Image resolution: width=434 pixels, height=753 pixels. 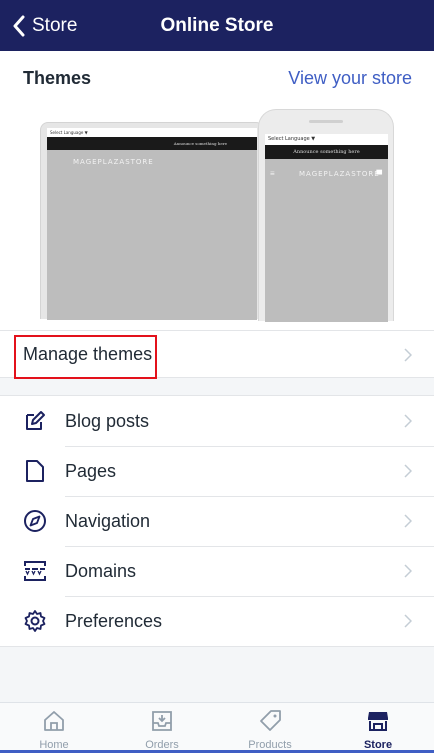 What do you see at coordinates (152, 235) in the screenshot?
I see `desktop-hero: MAGEPLAZASTORE` at bounding box center [152, 235].